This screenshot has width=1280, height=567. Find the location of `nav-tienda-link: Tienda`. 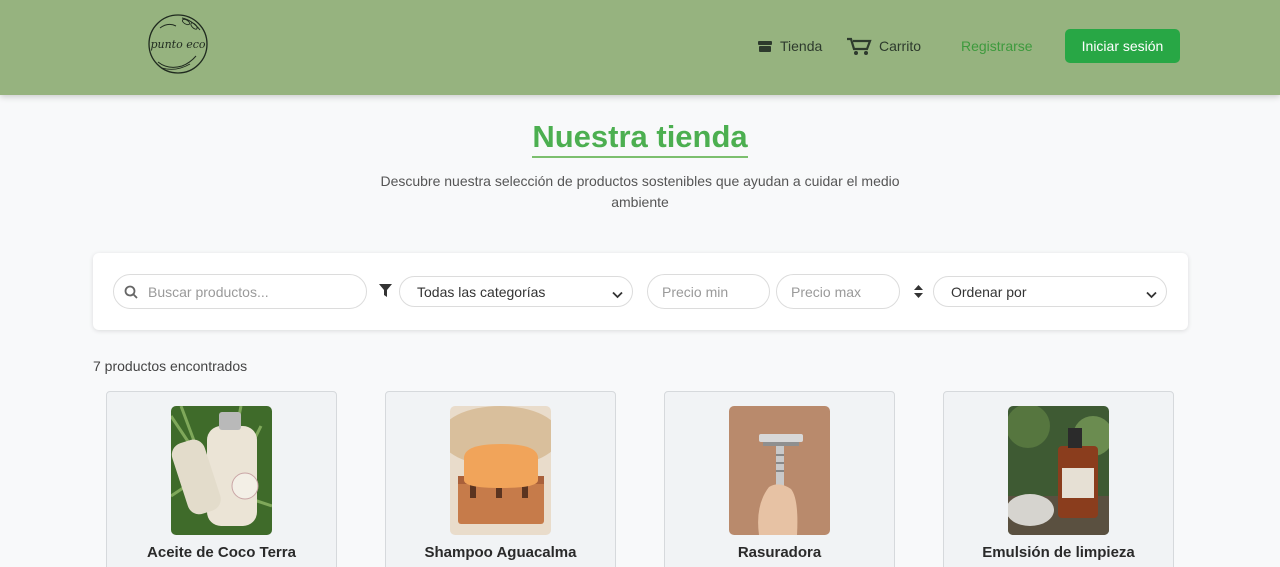

nav-tienda-link: Tienda is located at coordinates (789, 46).